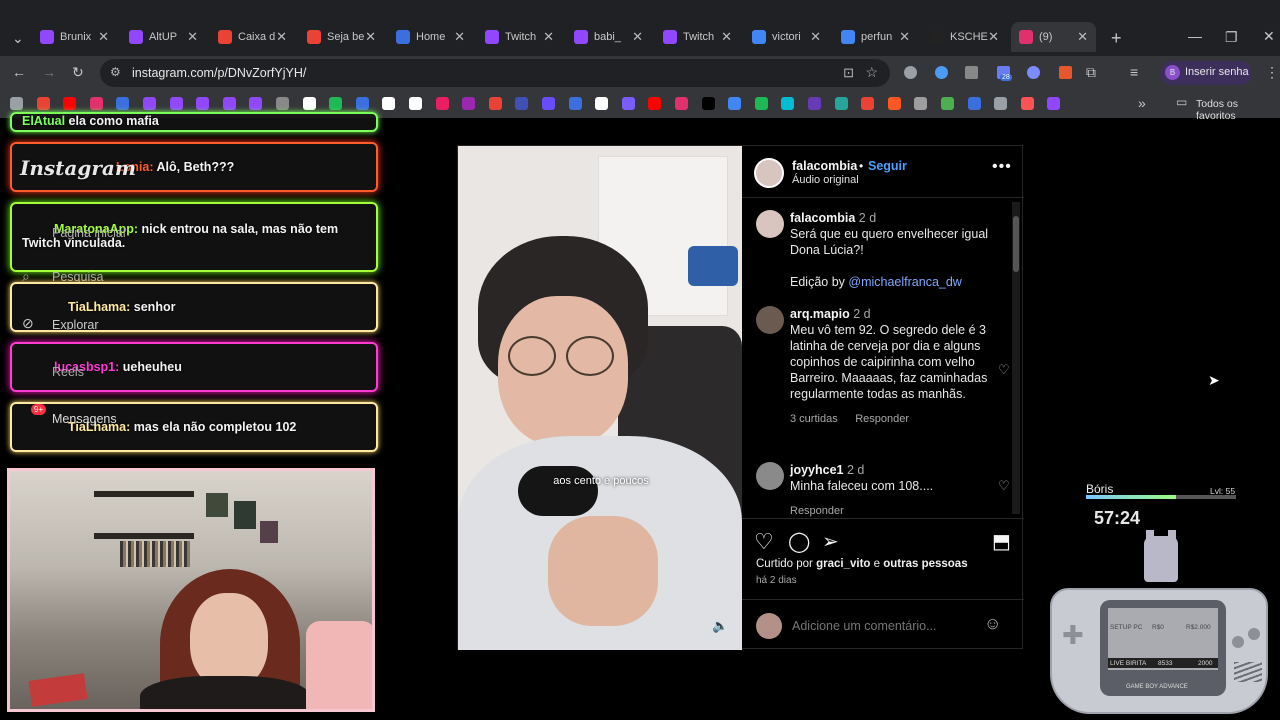  Describe the element at coordinates (848, 73) in the screenshot. I see `install-icon: ⊡` at that location.